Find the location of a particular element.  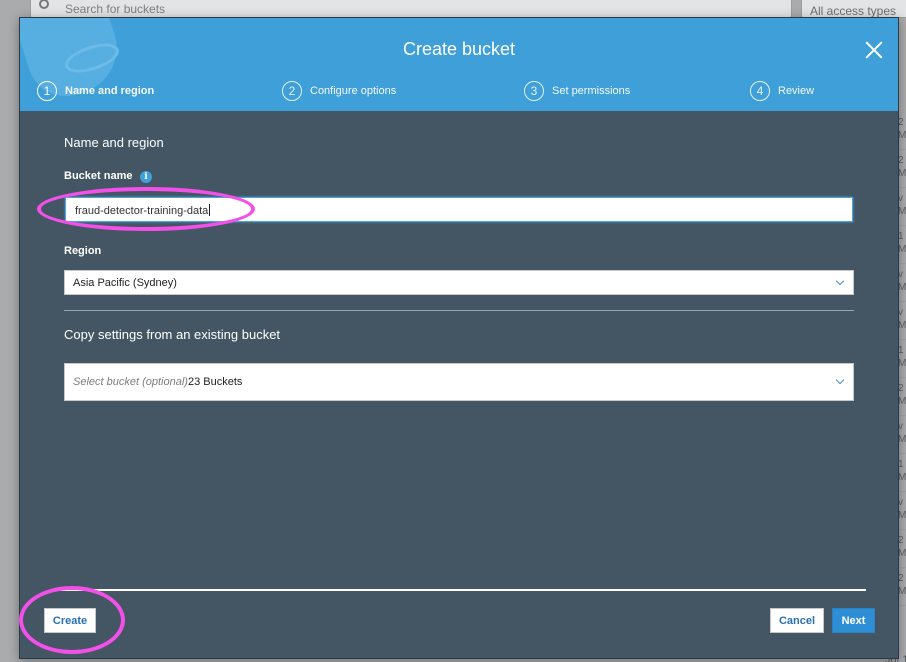

bucket-name-input: fraud-detector-training-data is located at coordinates (459, 209).